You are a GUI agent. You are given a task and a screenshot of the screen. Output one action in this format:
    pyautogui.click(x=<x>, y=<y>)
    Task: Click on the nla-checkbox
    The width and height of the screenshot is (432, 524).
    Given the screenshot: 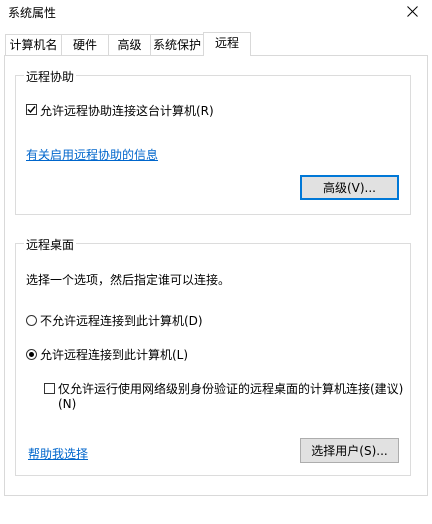 What is the action you would take?
    pyautogui.click(x=49, y=388)
    